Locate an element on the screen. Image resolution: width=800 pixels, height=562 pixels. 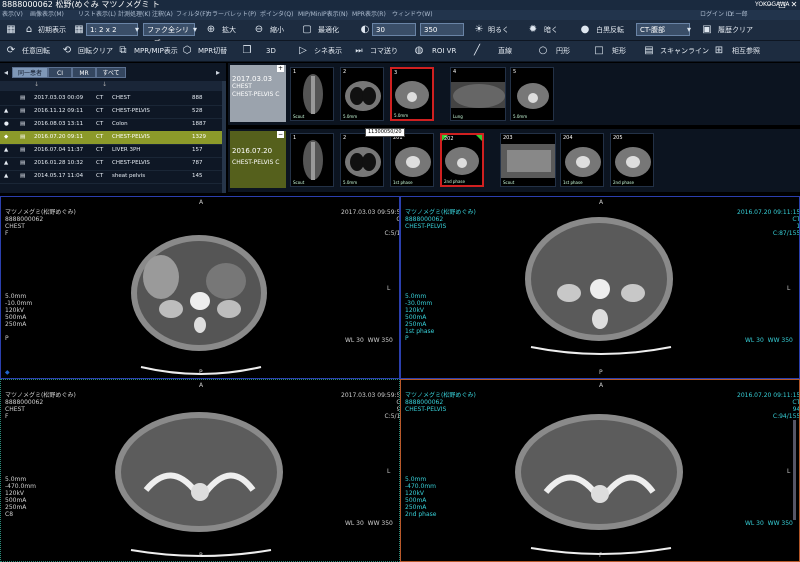
series-thumb: 5 5.0mm is located at coordinates (532, 94).